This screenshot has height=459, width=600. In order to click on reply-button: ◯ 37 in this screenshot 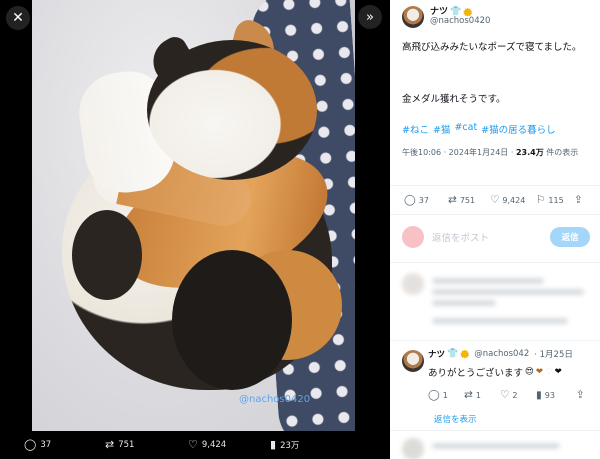, I will do `click(416, 200)`.